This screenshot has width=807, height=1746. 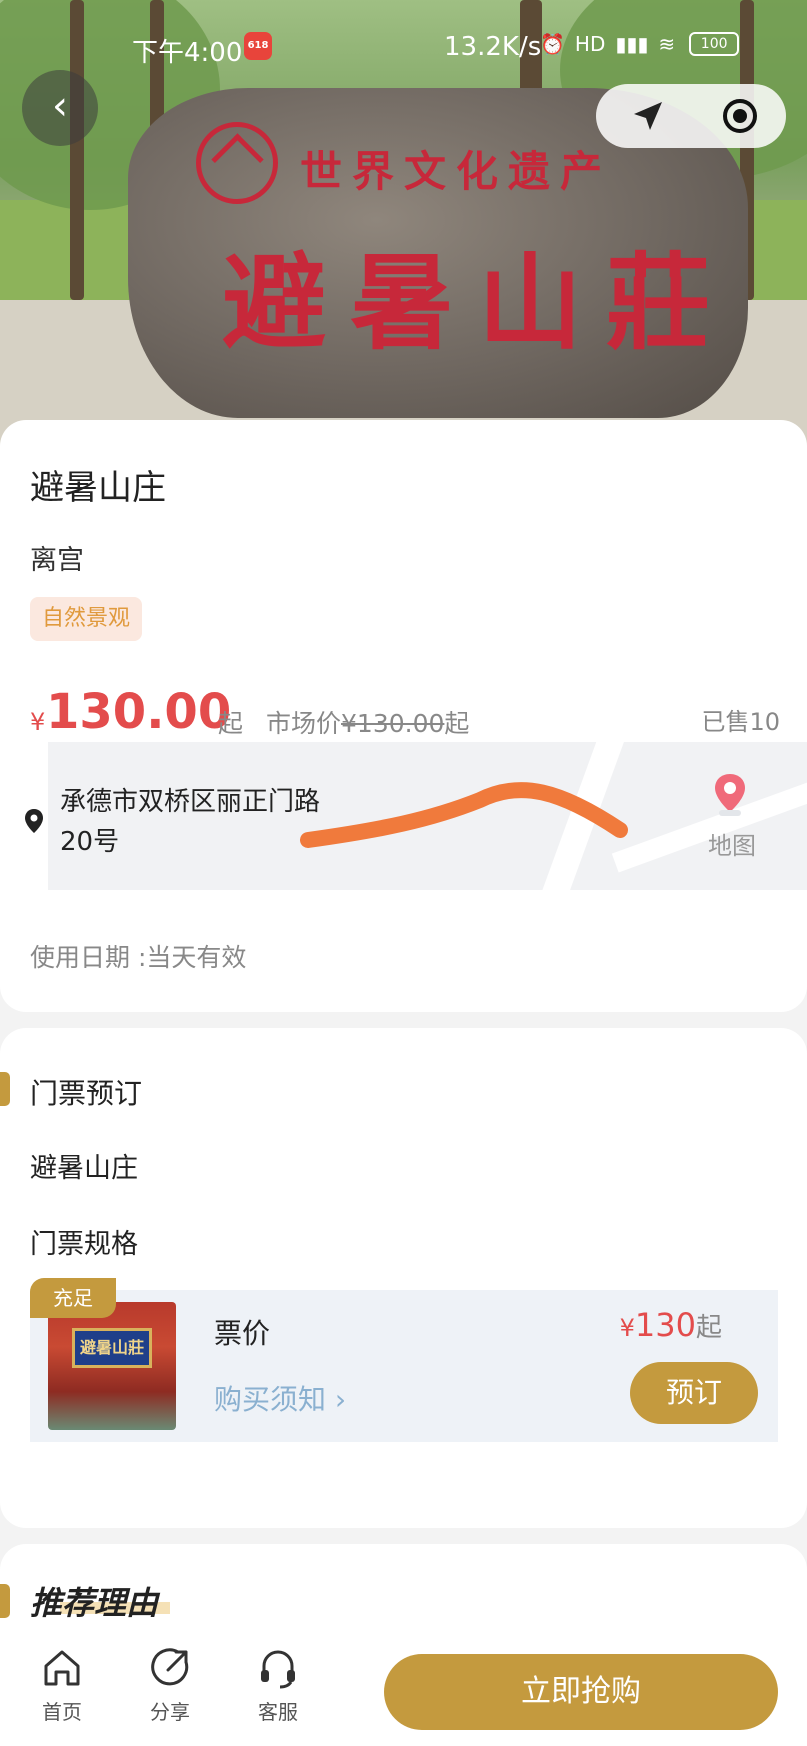 I want to click on book-button: 预订, so click(x=694, y=1393).